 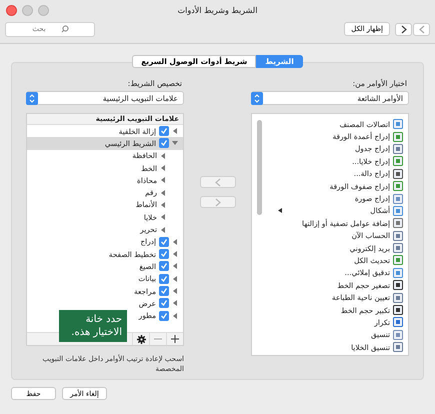 I want to click on callout-tooltip: حدد خانة الاختيار هذه., so click(x=93, y=326).